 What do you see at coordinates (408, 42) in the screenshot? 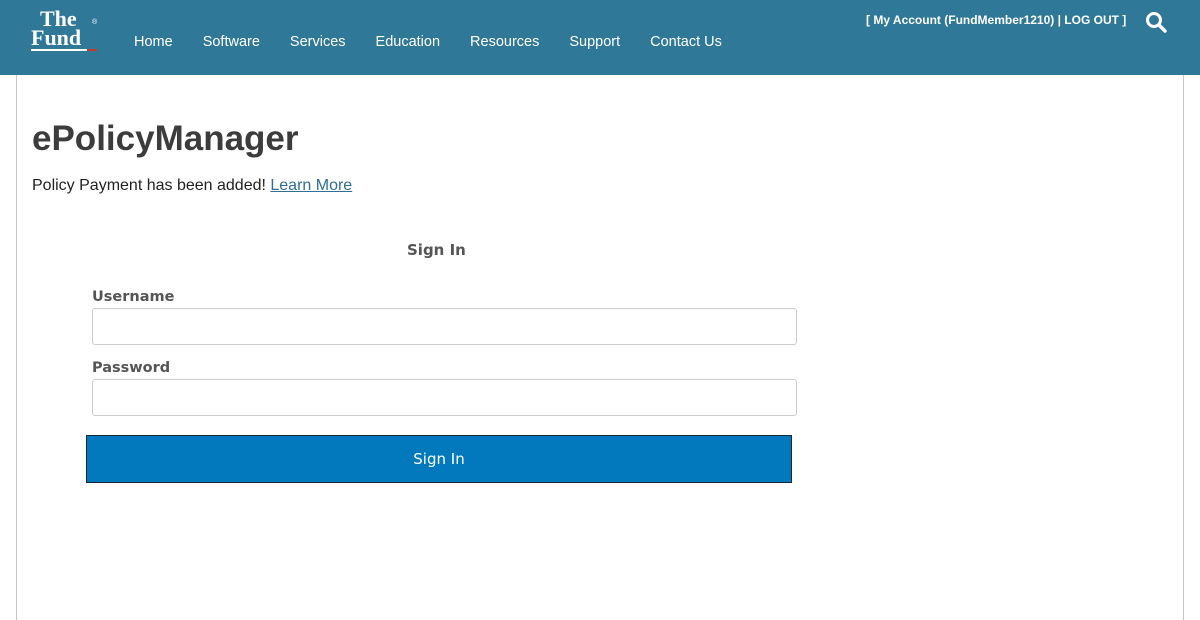
I see `nav-education: Education` at bounding box center [408, 42].